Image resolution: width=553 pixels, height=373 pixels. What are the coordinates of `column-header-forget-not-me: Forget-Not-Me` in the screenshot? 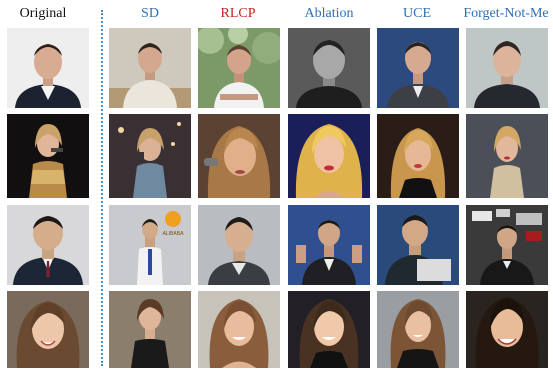 It's located at (506, 13).